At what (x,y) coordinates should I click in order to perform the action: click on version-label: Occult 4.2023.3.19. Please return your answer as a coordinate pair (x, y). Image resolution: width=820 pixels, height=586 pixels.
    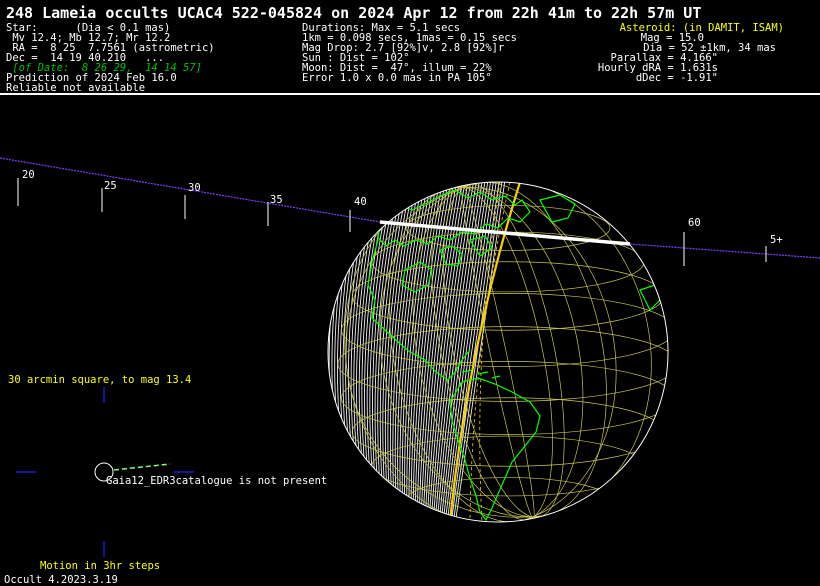
    Looking at the image, I should click on (61, 580).